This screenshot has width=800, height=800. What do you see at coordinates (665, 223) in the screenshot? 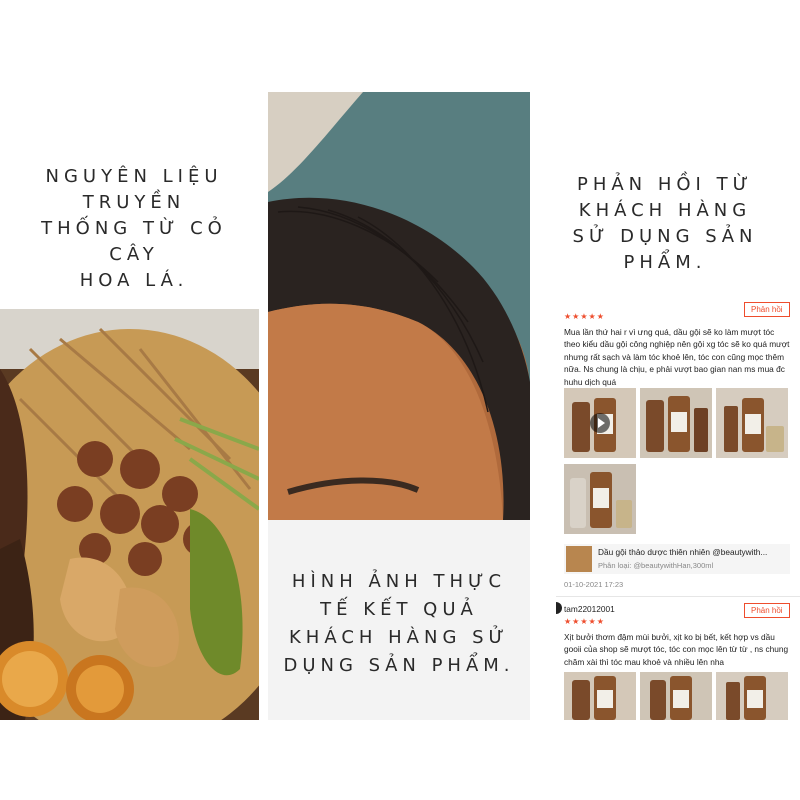
I see `heading-feedback: PHẢN HỒI TỪ KHÁCH HÀNG SỬ DỤNG SẢN PHẨM.` at bounding box center [665, 223].